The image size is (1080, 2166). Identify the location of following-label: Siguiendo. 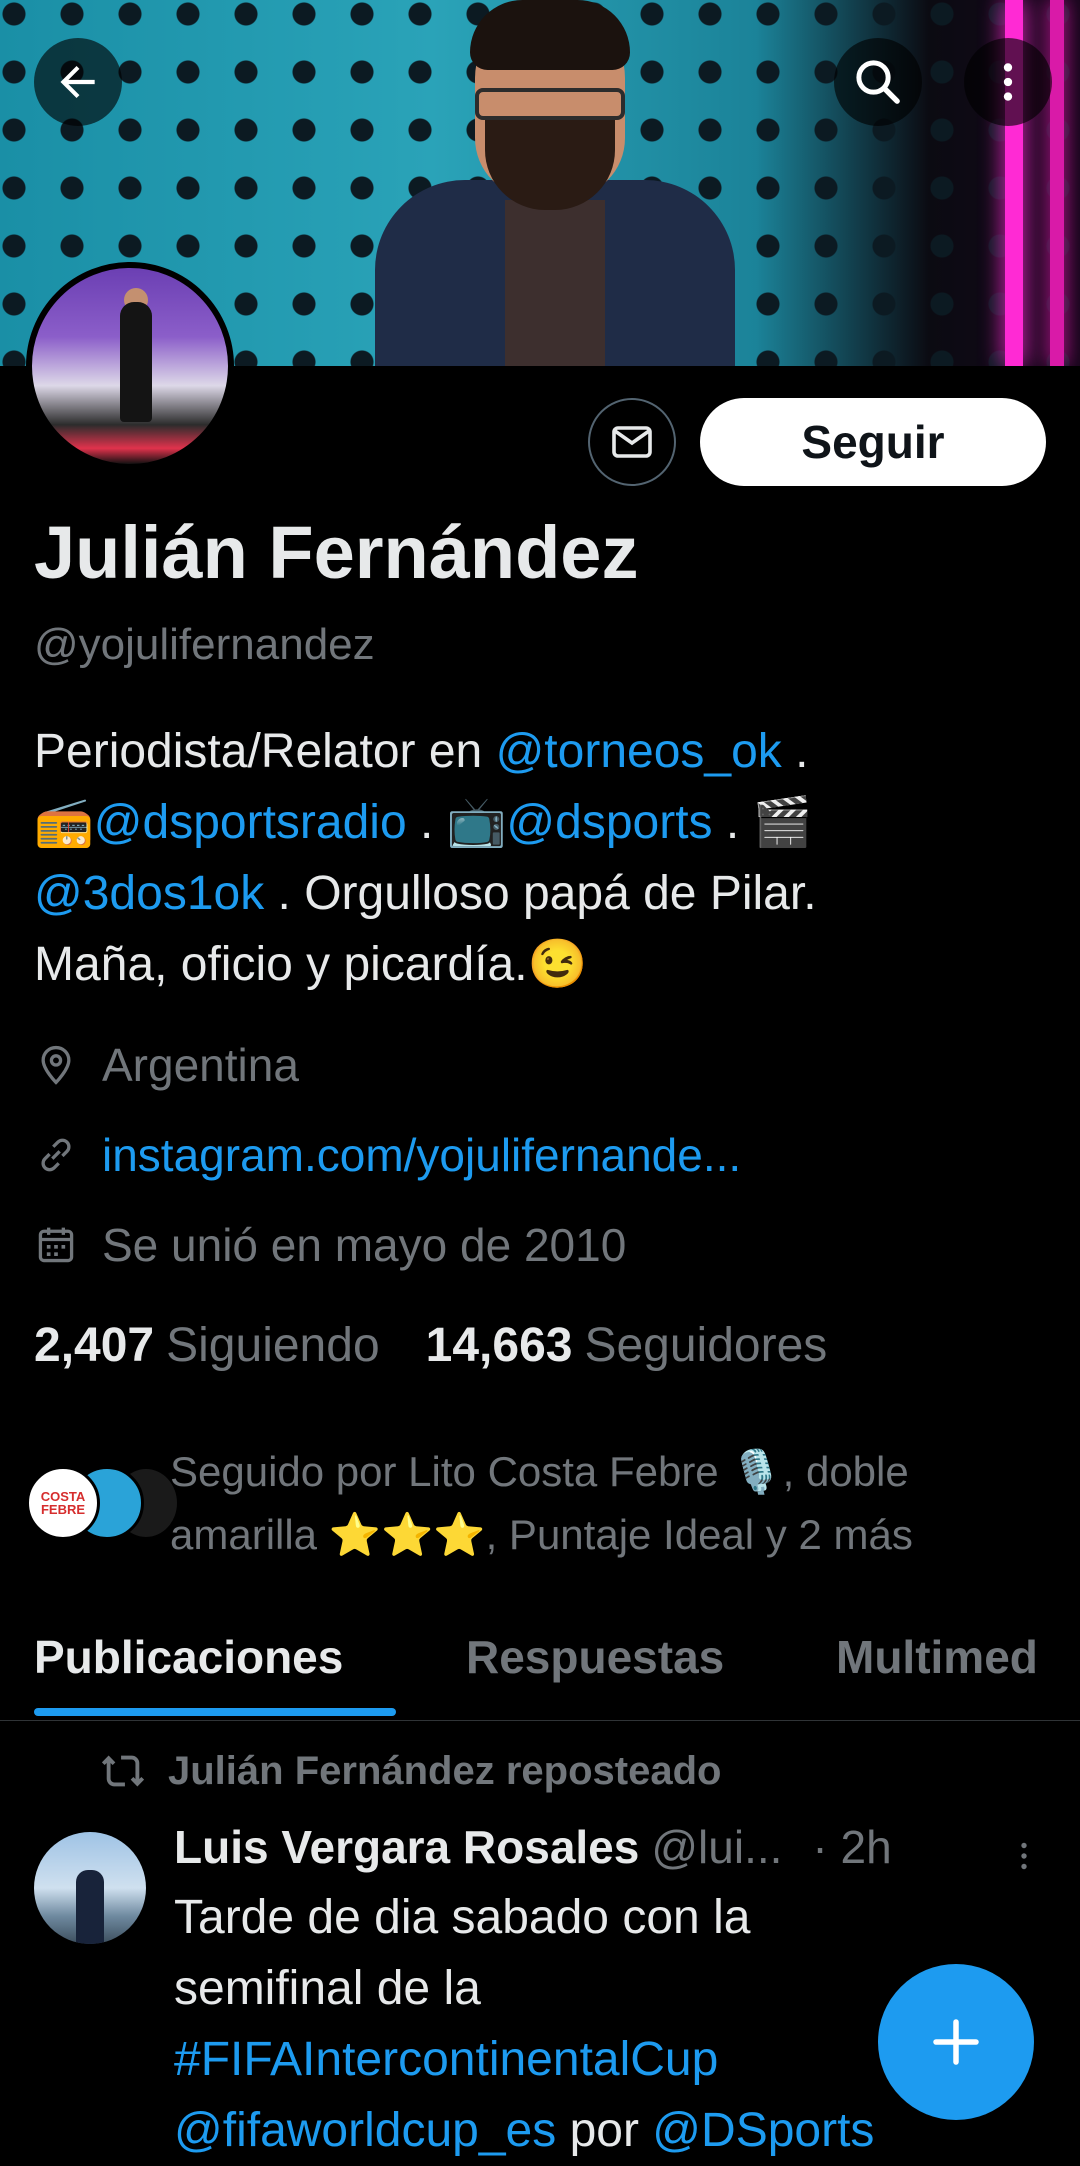
(273, 1345).